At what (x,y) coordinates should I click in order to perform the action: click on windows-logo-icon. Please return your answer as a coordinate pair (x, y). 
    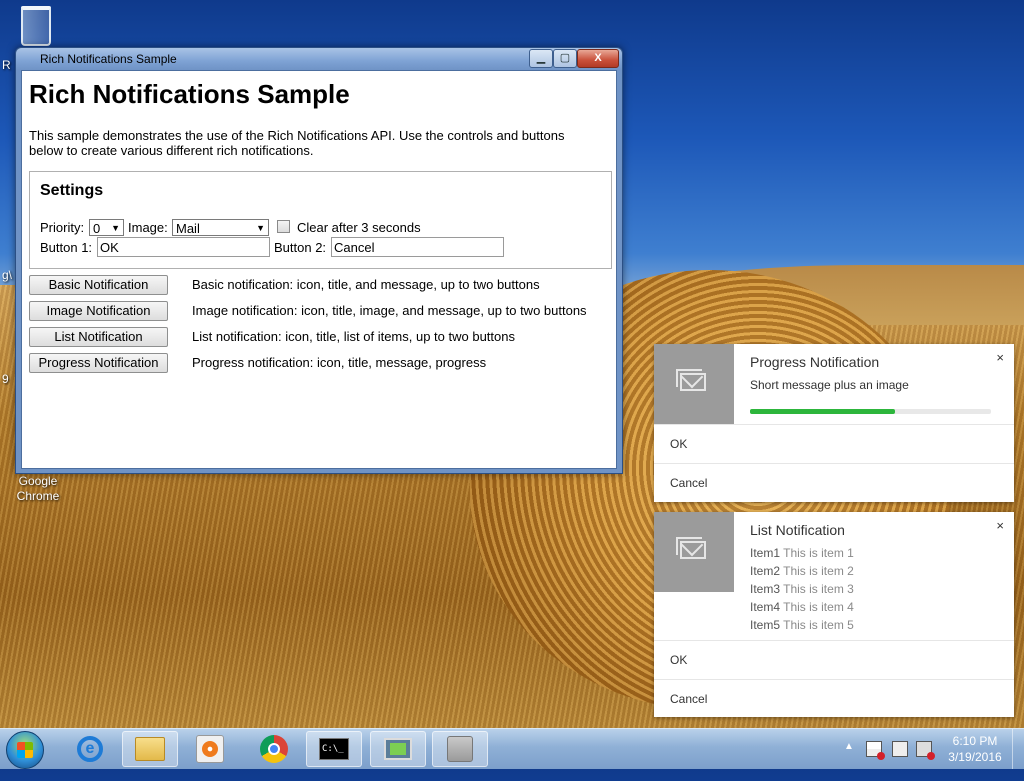
    Looking at the image, I should click on (25, 750).